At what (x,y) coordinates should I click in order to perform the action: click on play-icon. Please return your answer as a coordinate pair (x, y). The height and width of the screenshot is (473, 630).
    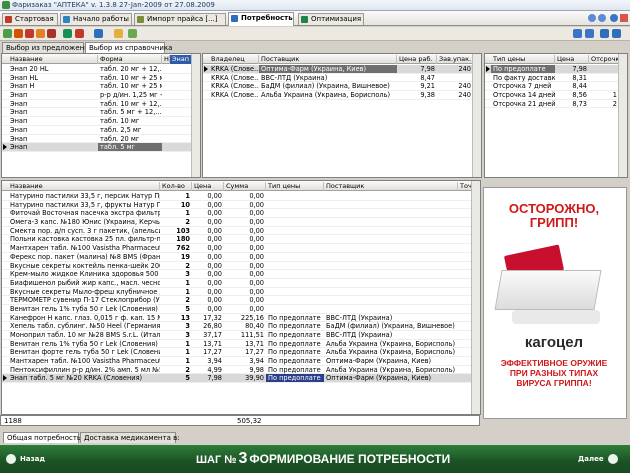
    Looking at the image, I should click on (132, 33).